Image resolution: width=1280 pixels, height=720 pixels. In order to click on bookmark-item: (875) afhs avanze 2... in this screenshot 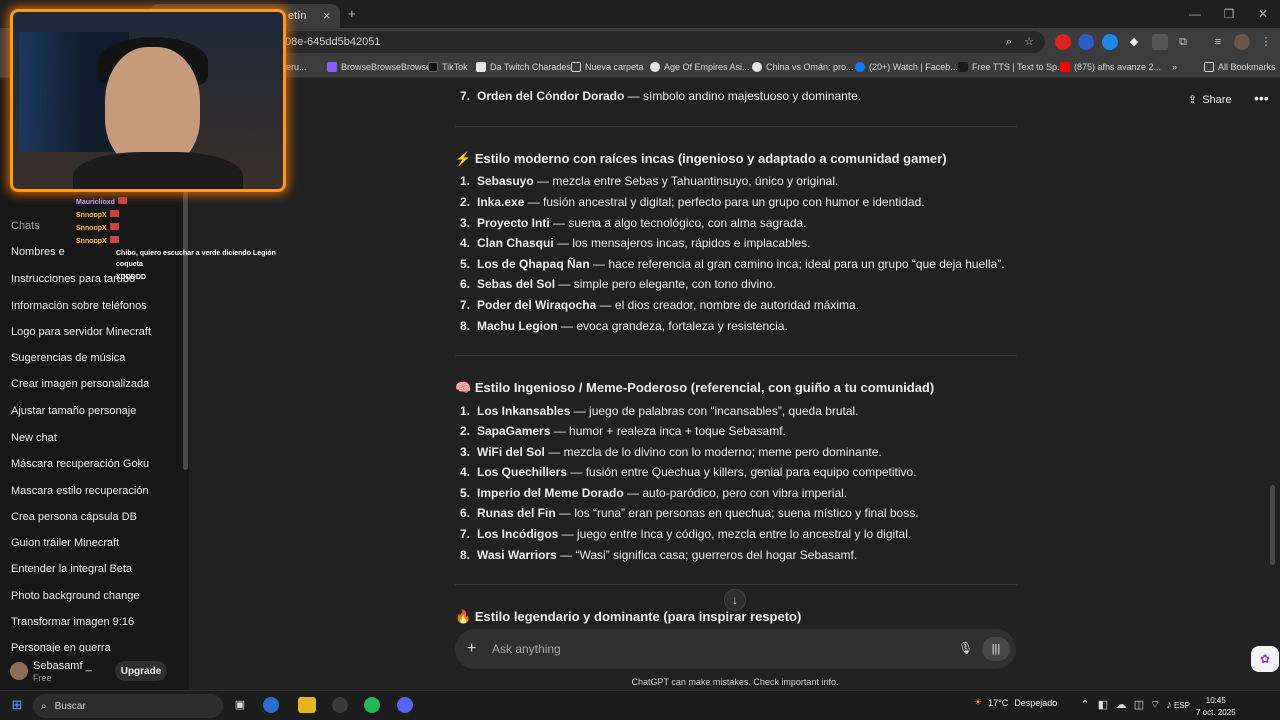, I will do `click(1110, 67)`.